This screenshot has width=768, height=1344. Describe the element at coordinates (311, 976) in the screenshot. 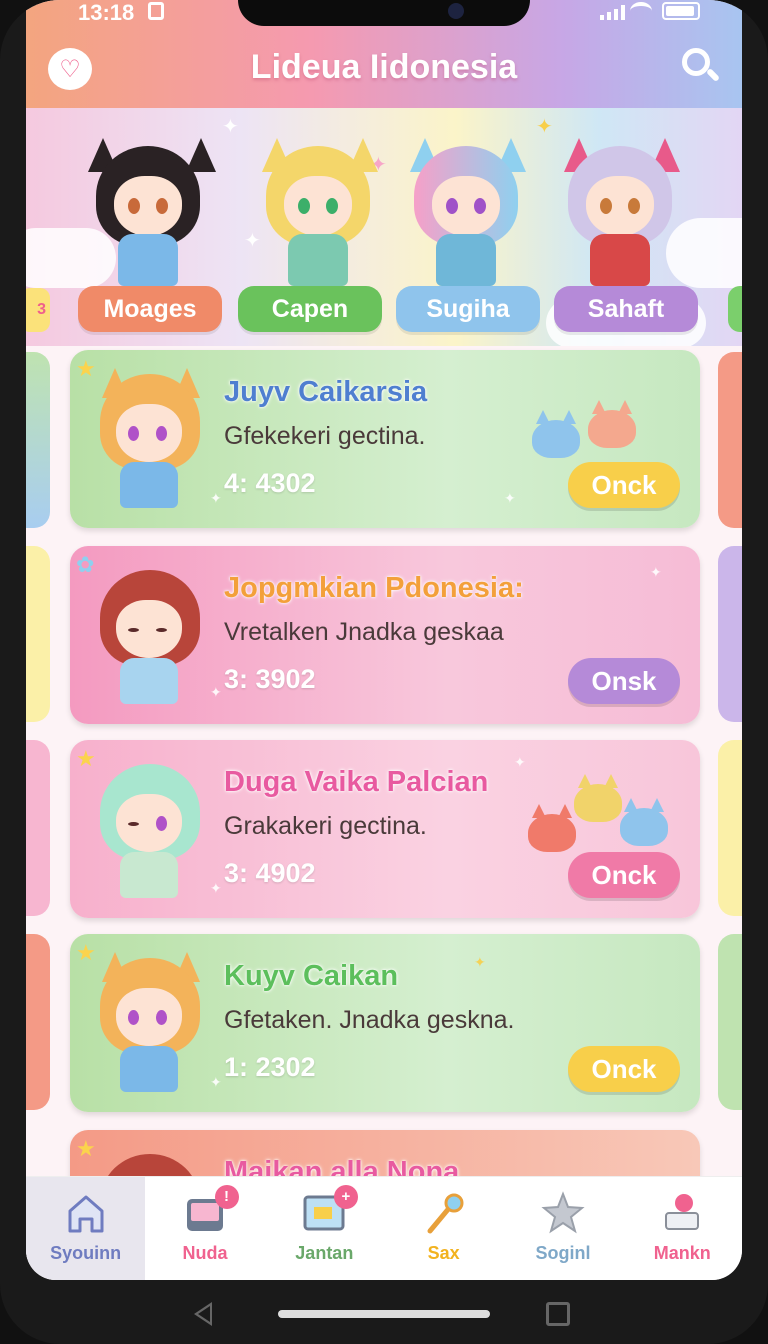

I see `character-name: Kuyv Caikan` at that location.